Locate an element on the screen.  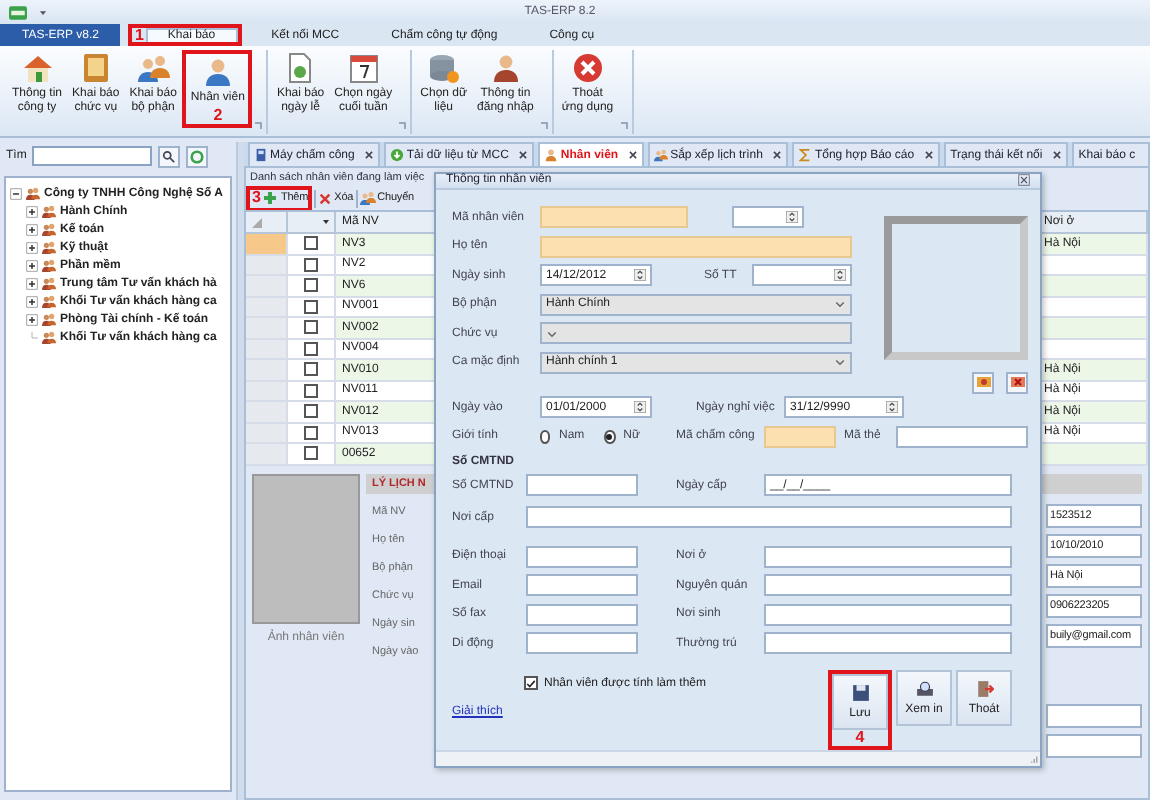
step-number: 1 is located at coordinates (139, 35).